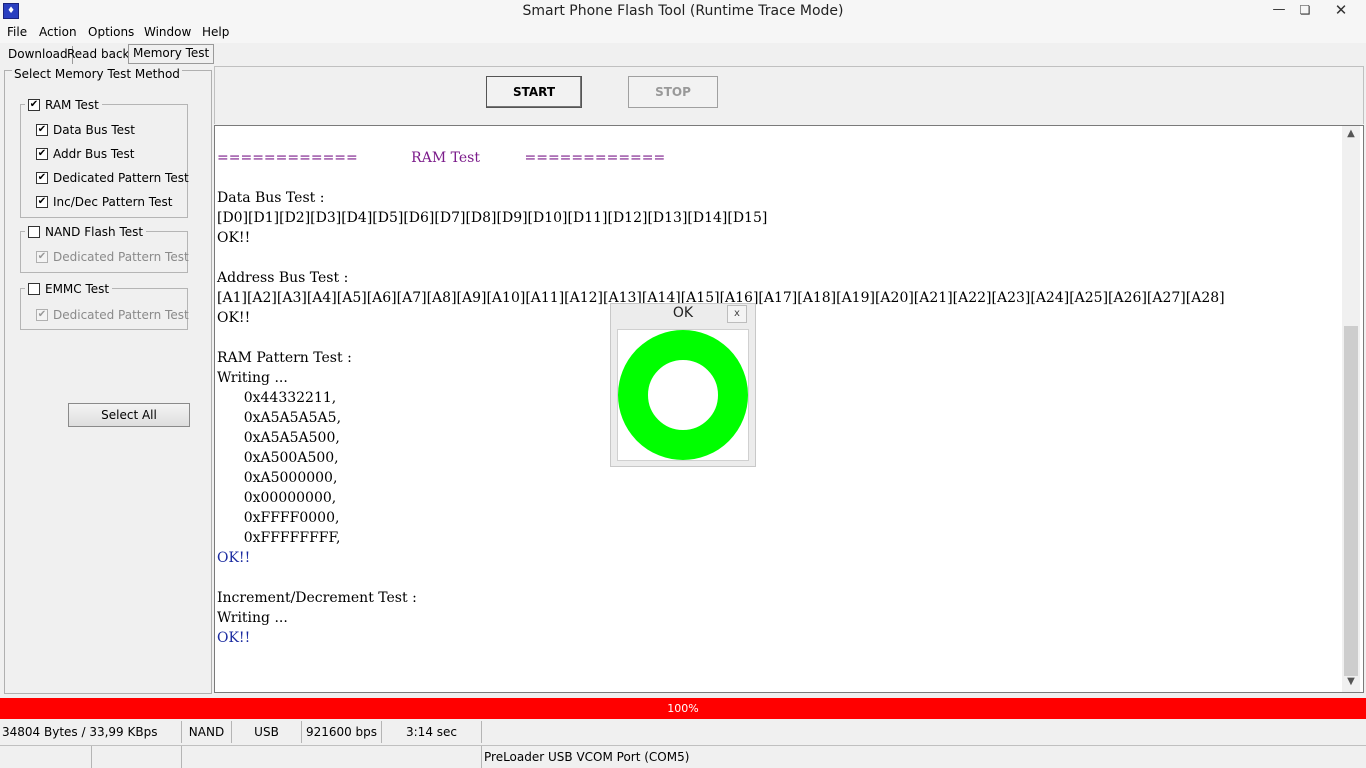 The image size is (1366, 768). What do you see at coordinates (587, 757) in the screenshot?
I see `status-port: PreLoader USB VCOM Port (COM5)` at bounding box center [587, 757].